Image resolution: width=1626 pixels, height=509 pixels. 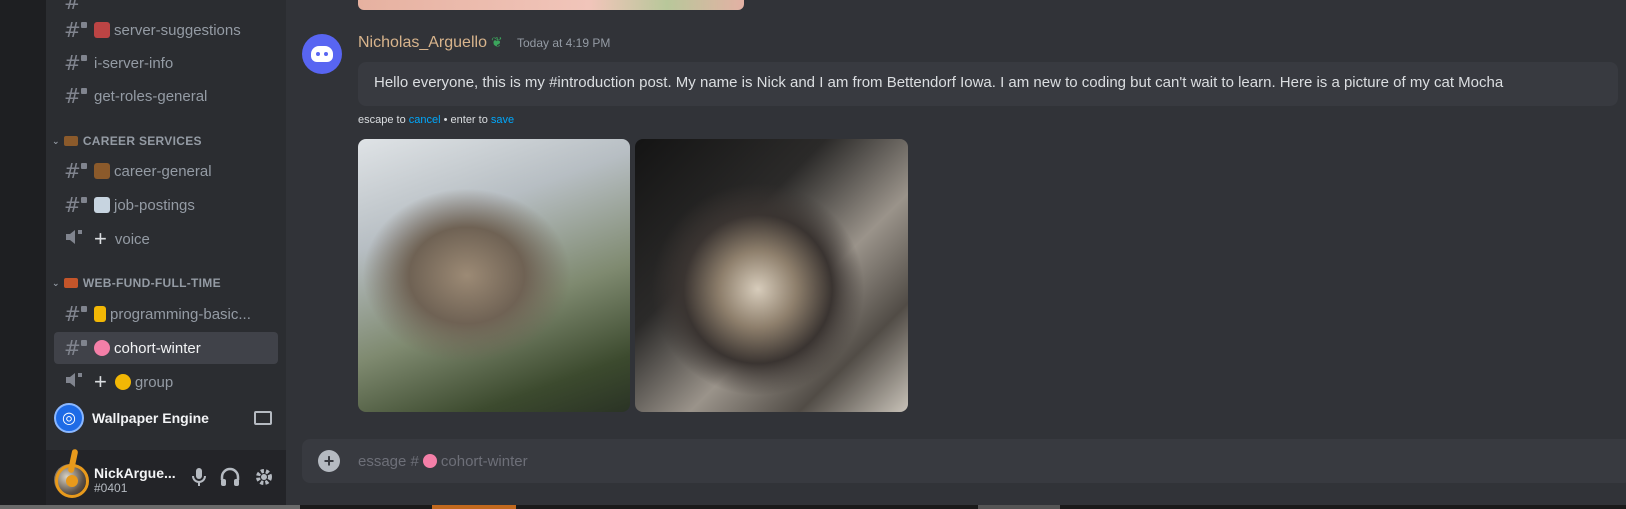 I want to click on previous-image-attachment, so click(x=551, y=5).